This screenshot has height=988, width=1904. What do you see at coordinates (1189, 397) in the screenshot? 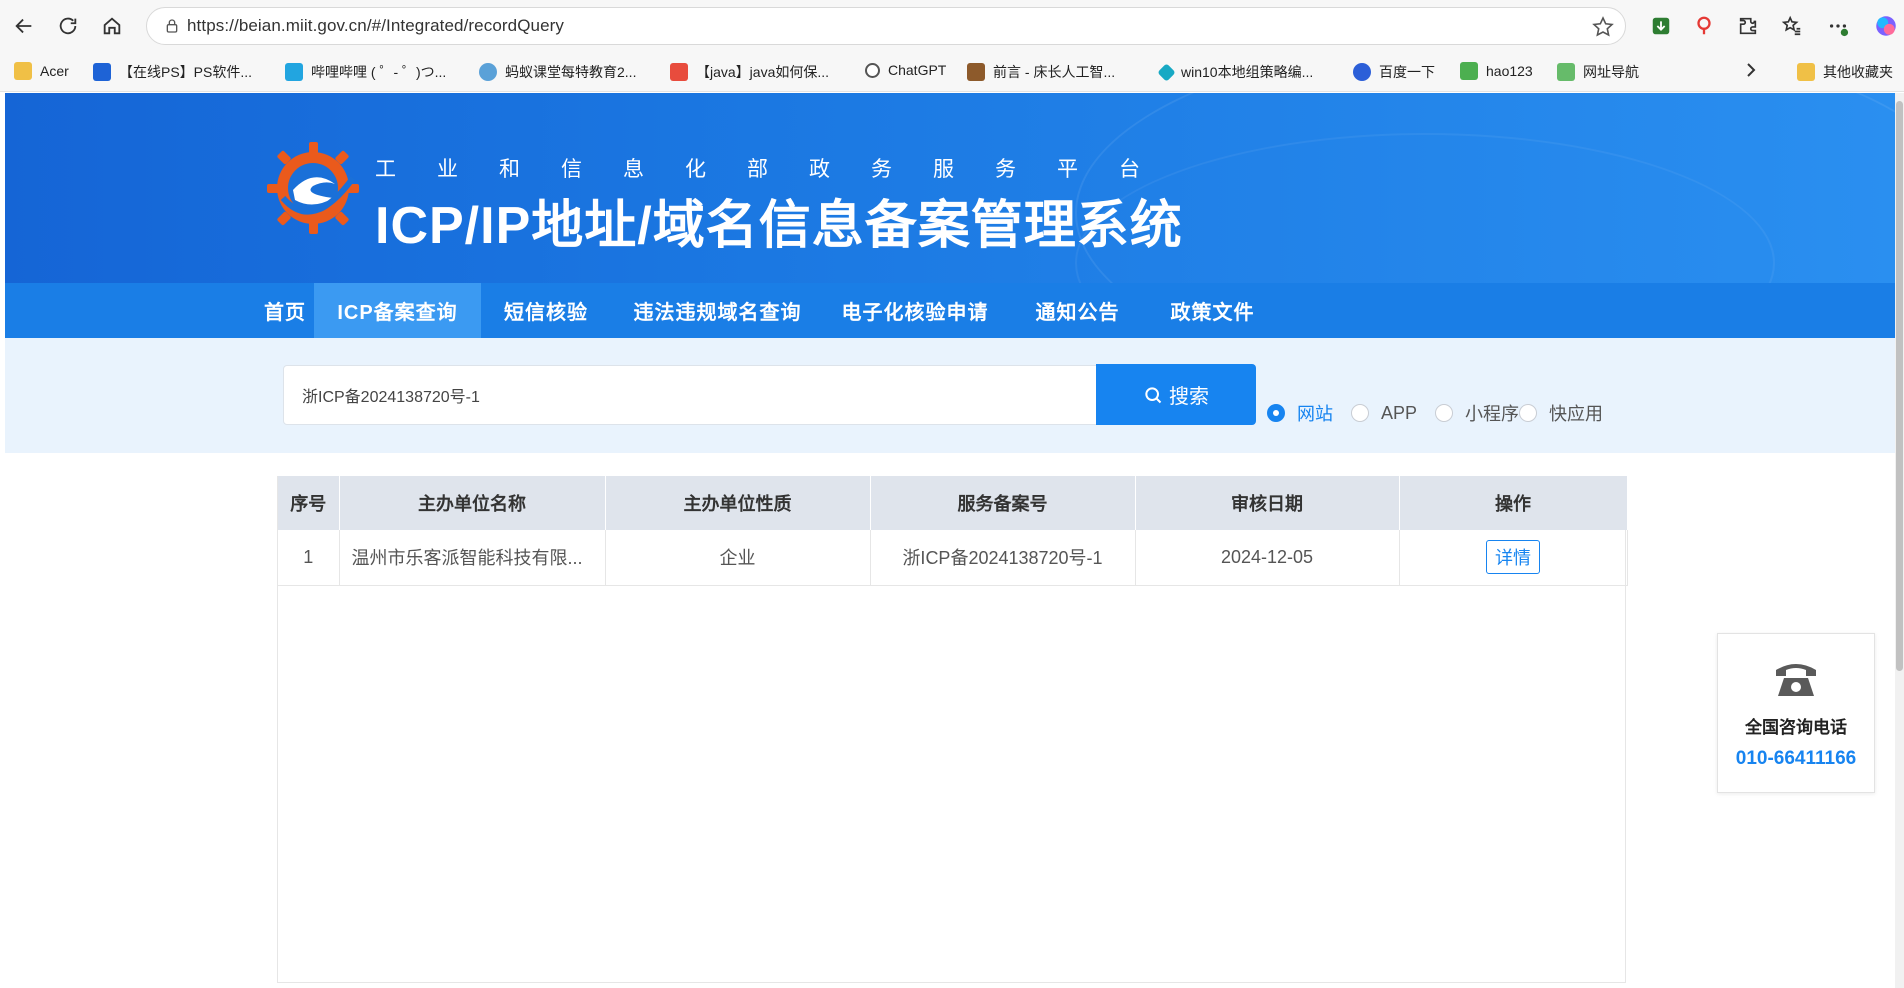
I see `search-button-label: 搜索` at bounding box center [1189, 397].